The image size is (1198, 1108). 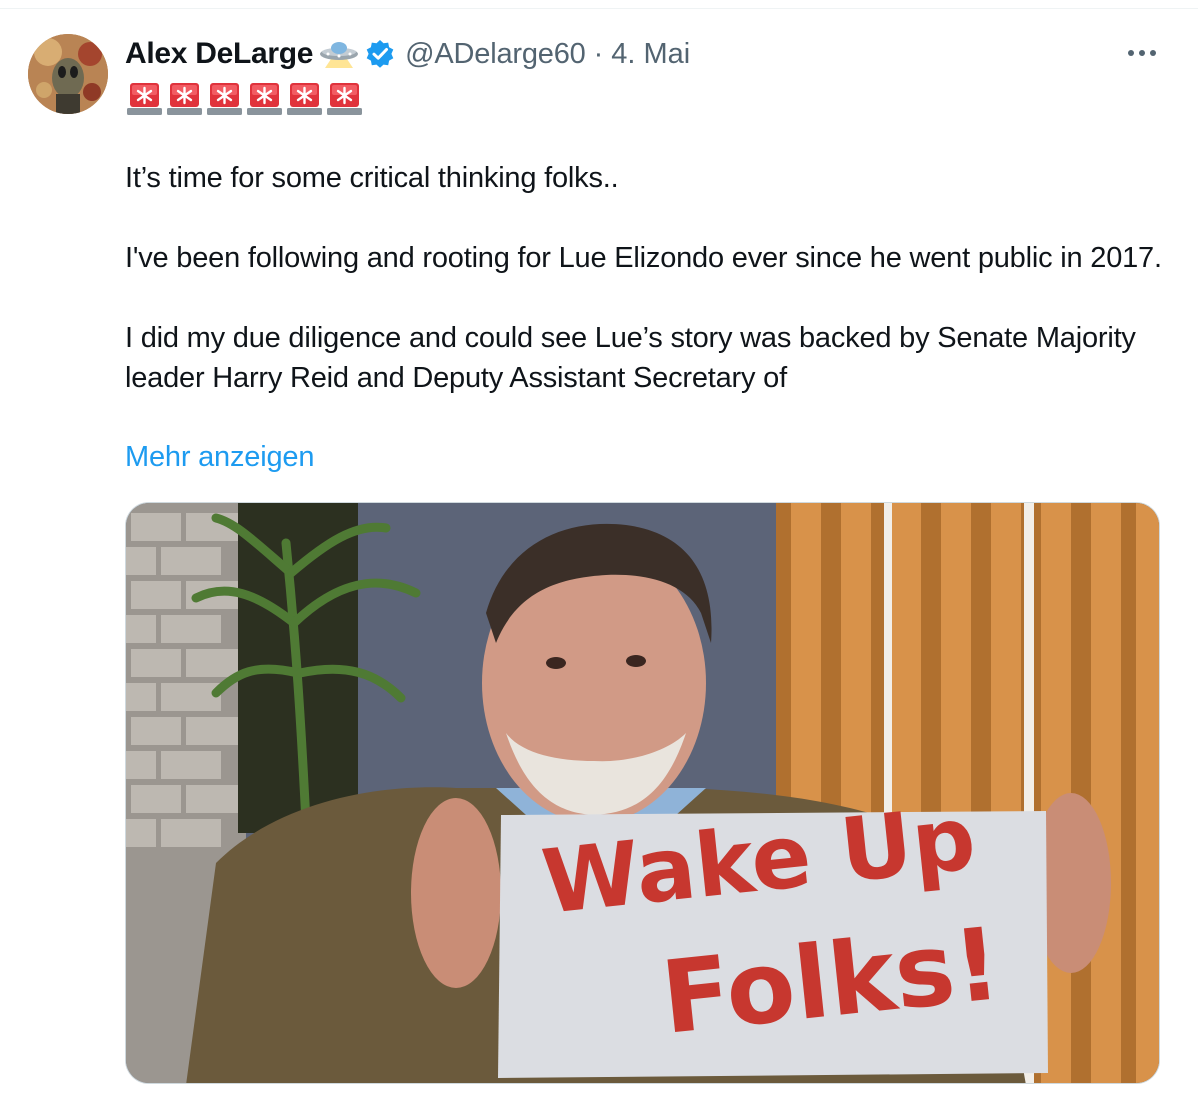 What do you see at coordinates (244, 98) in the screenshot?
I see `siren-emoji-row` at bounding box center [244, 98].